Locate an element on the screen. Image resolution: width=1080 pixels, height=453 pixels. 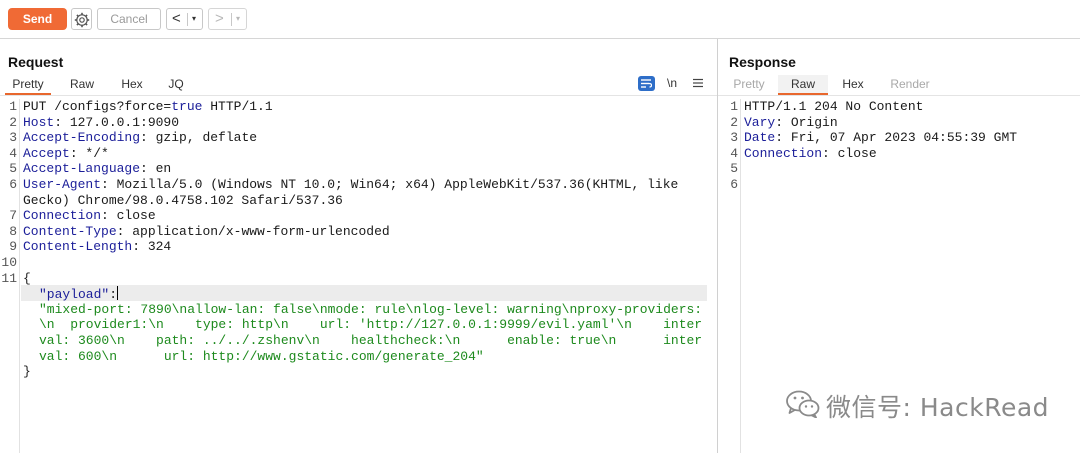
line-number: 4 is located at coordinates (13, 153).